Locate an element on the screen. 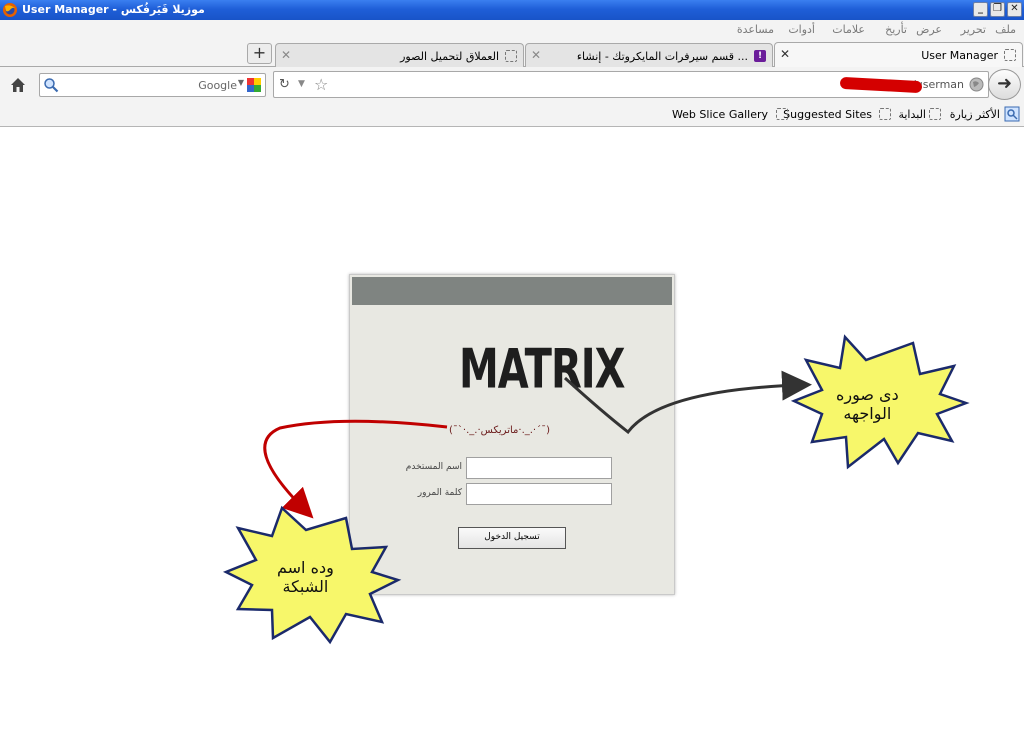 The image size is (1024, 742). menu-file: ملف is located at coordinates (1005, 29).